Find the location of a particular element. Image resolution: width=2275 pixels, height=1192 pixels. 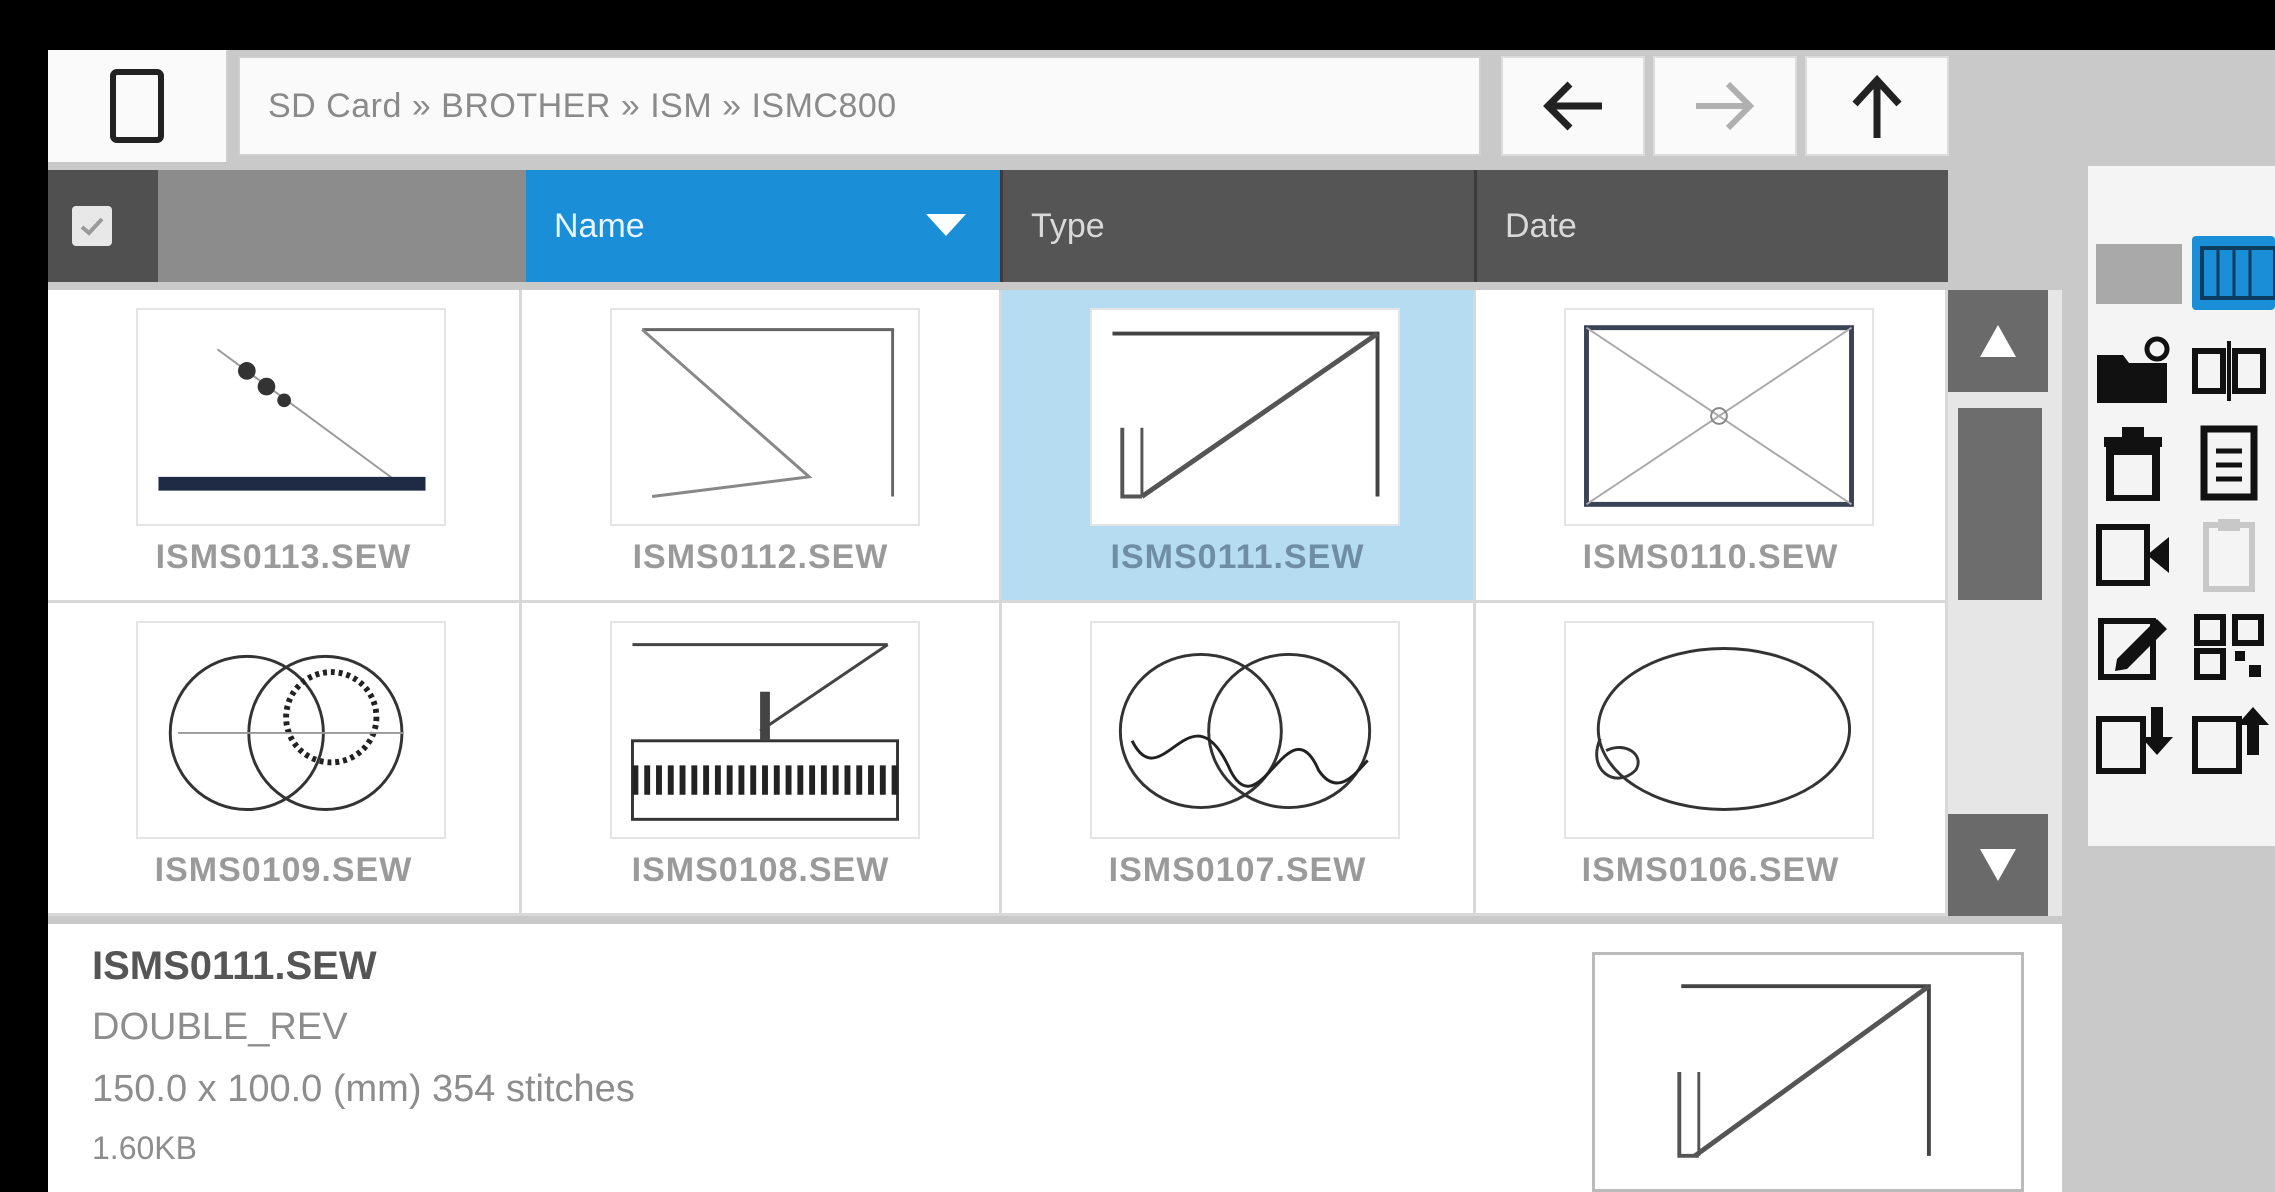

forward-arrow-icon is located at coordinates (1725, 106).